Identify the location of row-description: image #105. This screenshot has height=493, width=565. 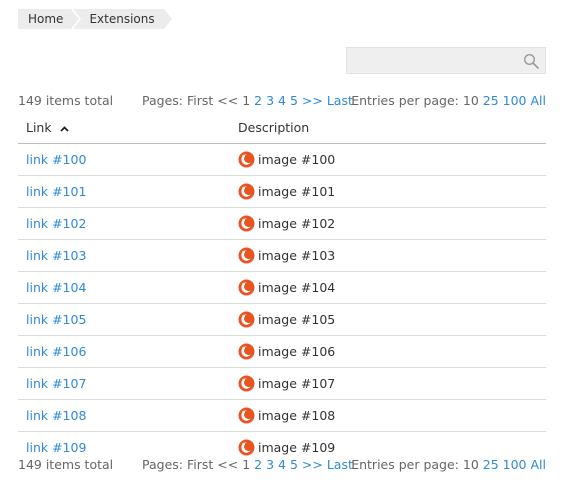
(286, 319).